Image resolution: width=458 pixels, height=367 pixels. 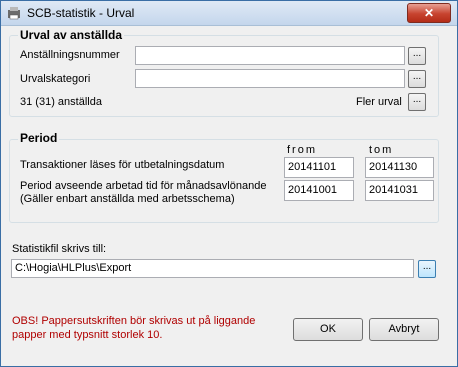 What do you see at coordinates (429, 13) in the screenshot?
I see `close-button: ✕` at bounding box center [429, 13].